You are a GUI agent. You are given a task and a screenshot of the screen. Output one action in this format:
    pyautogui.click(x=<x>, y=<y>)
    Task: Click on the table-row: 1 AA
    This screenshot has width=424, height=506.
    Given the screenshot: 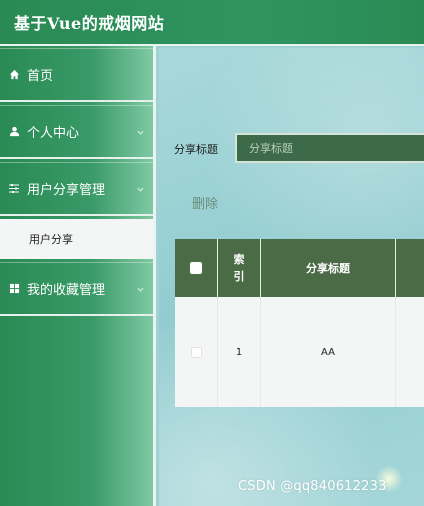 What is the action you would take?
    pyautogui.click(x=299, y=352)
    